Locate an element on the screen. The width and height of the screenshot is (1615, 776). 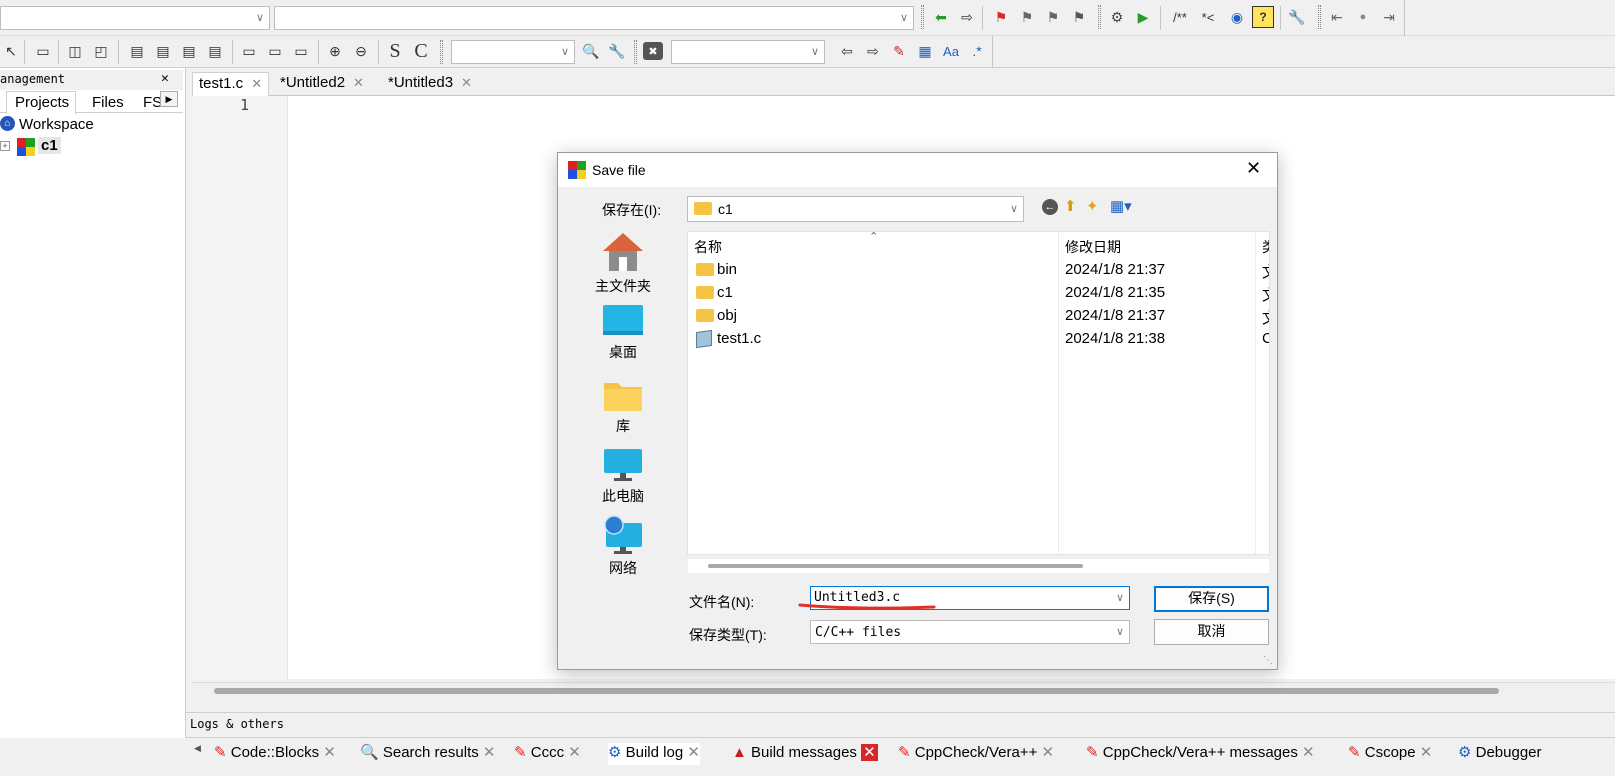
tab-files: Files is located at coordinates (108, 102).